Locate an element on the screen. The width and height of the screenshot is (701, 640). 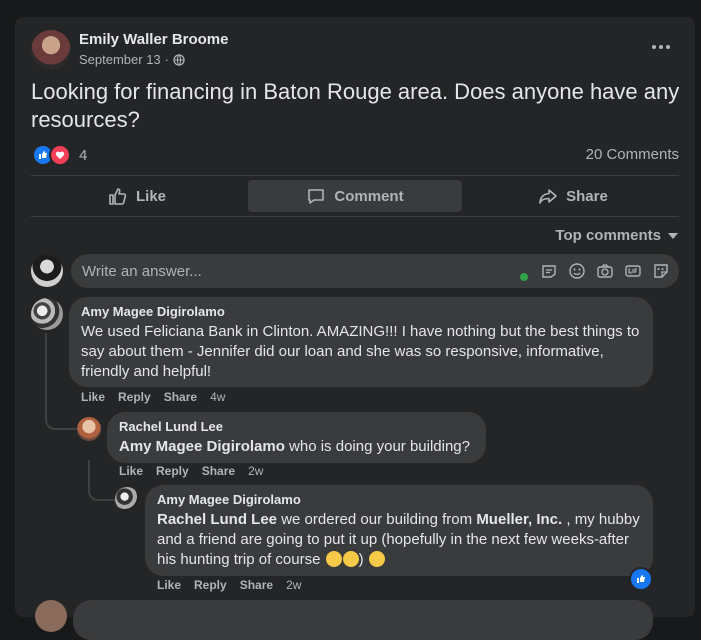
post-meta: September 13 · is located at coordinates (132, 59).